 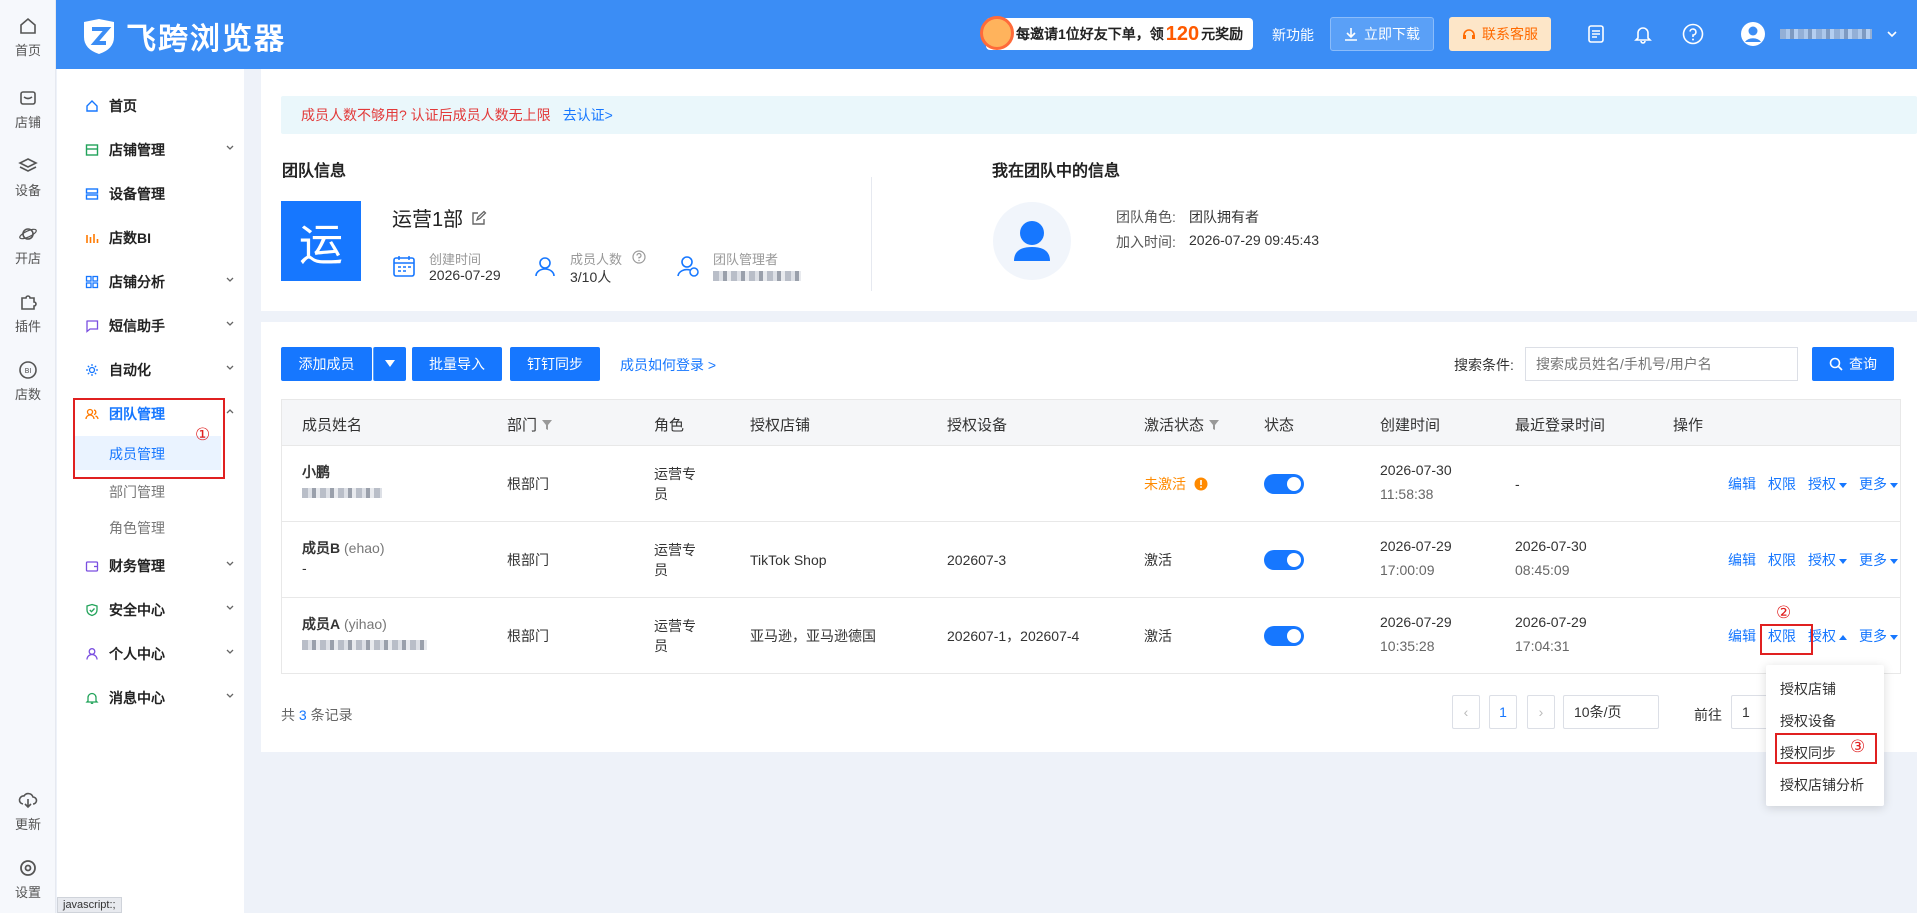 I want to click on sidebar-item-label: 消息中心, so click(x=137, y=698).